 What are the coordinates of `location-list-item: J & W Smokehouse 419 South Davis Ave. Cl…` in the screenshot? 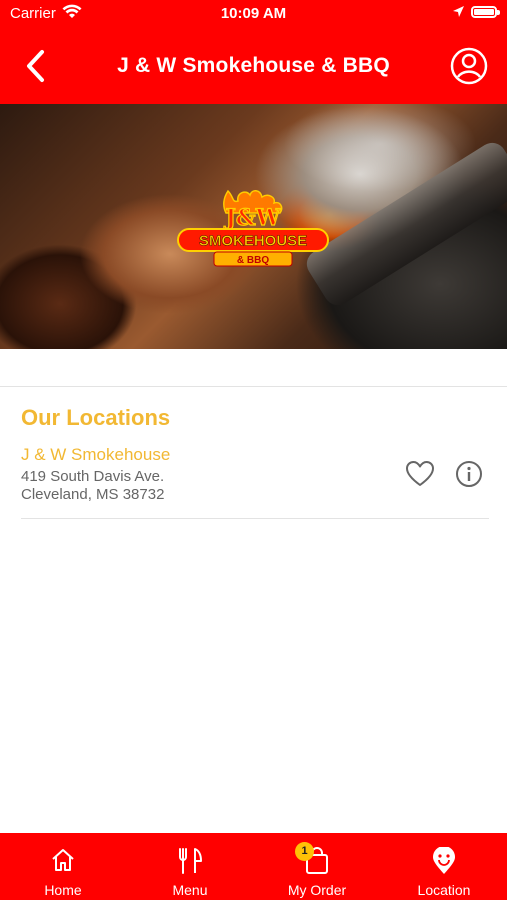 It's located at (253, 480).